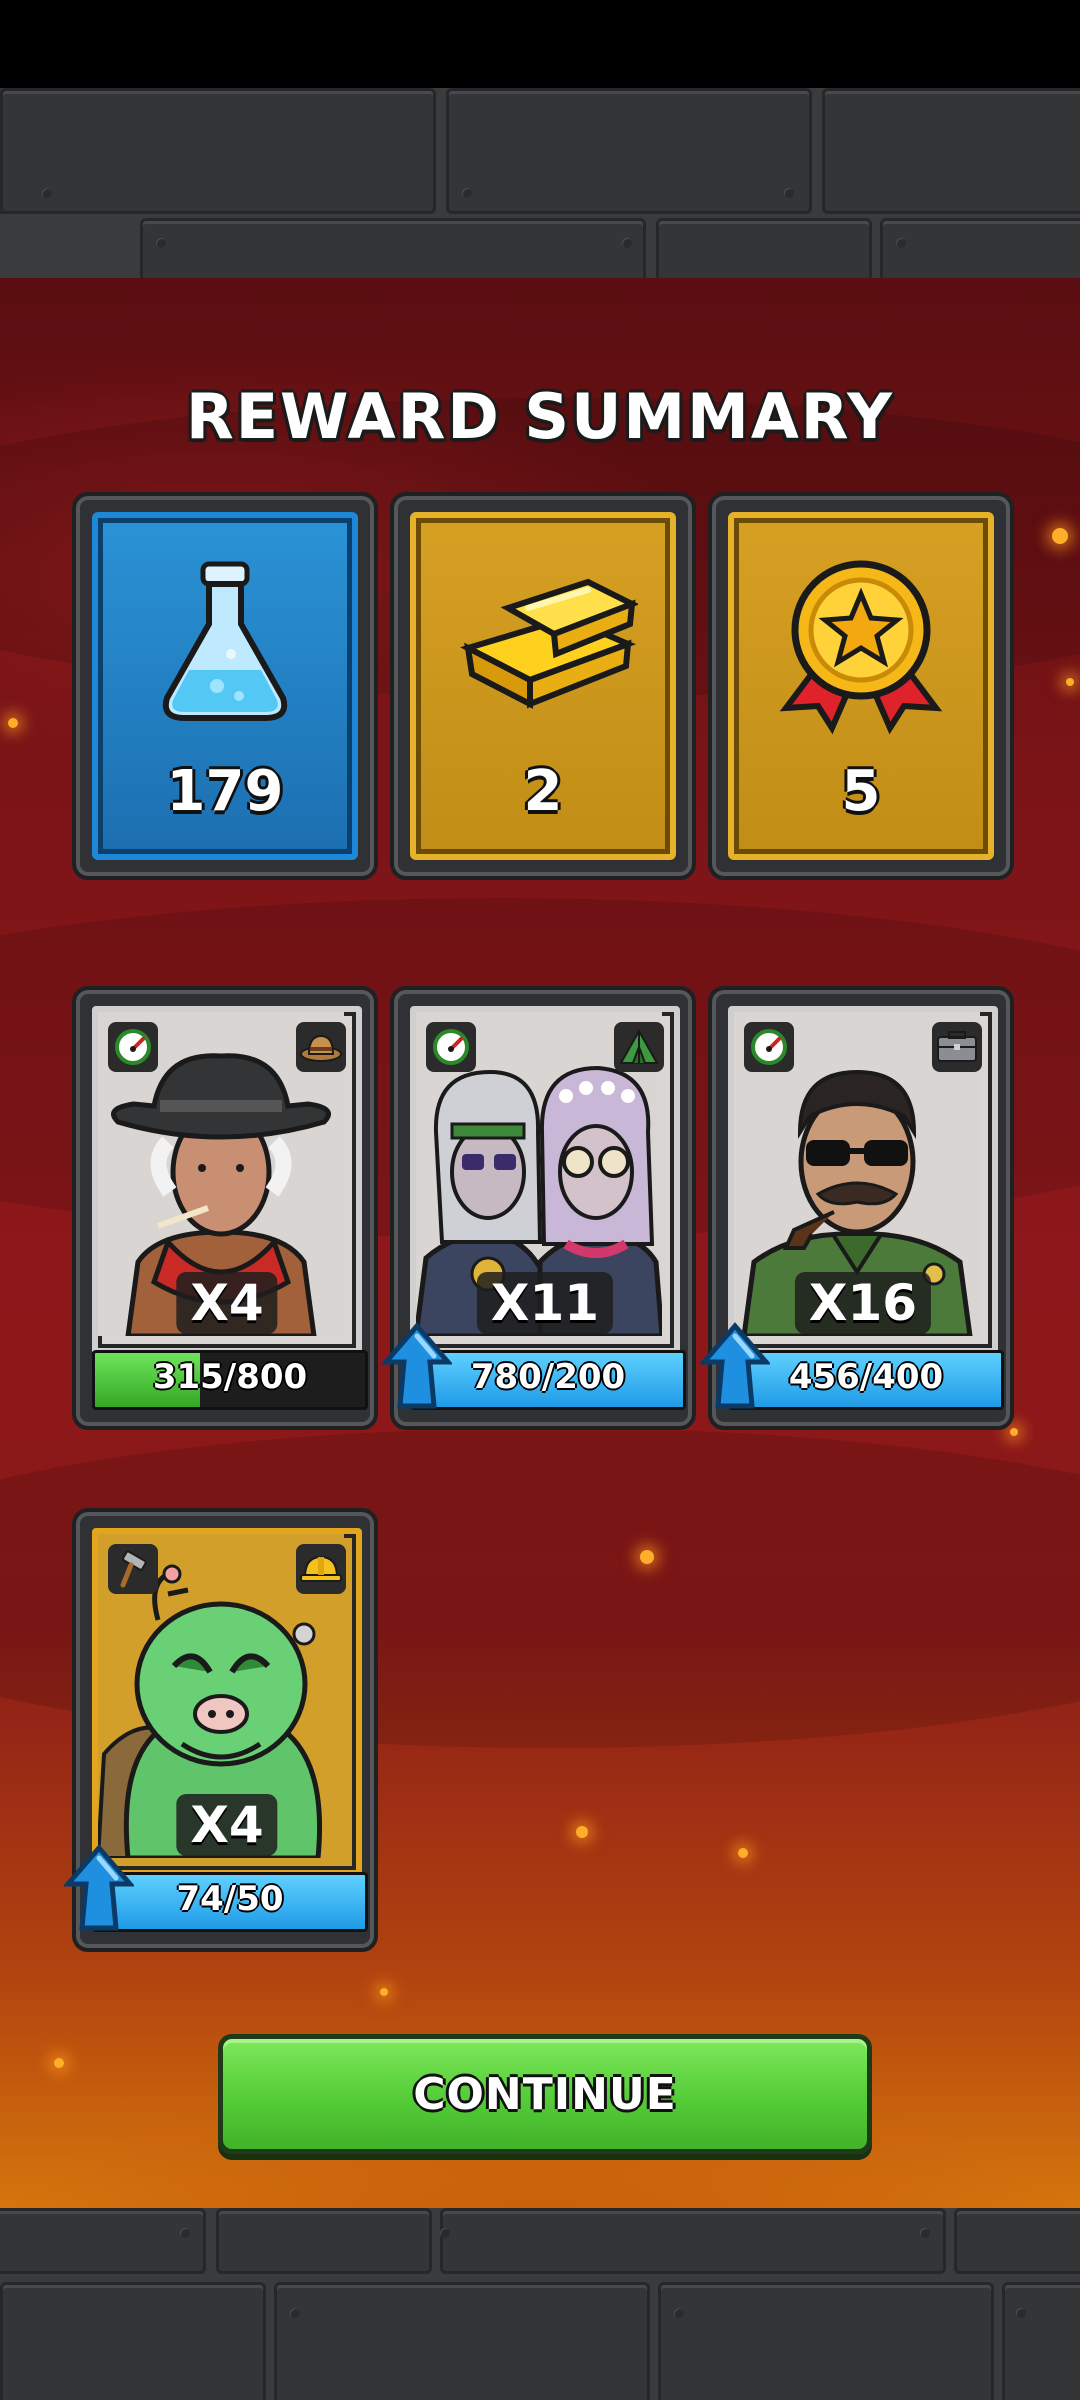 The height and width of the screenshot is (2400, 1080). What do you see at coordinates (540, 183) in the screenshot?
I see `stone-wall-top` at bounding box center [540, 183].